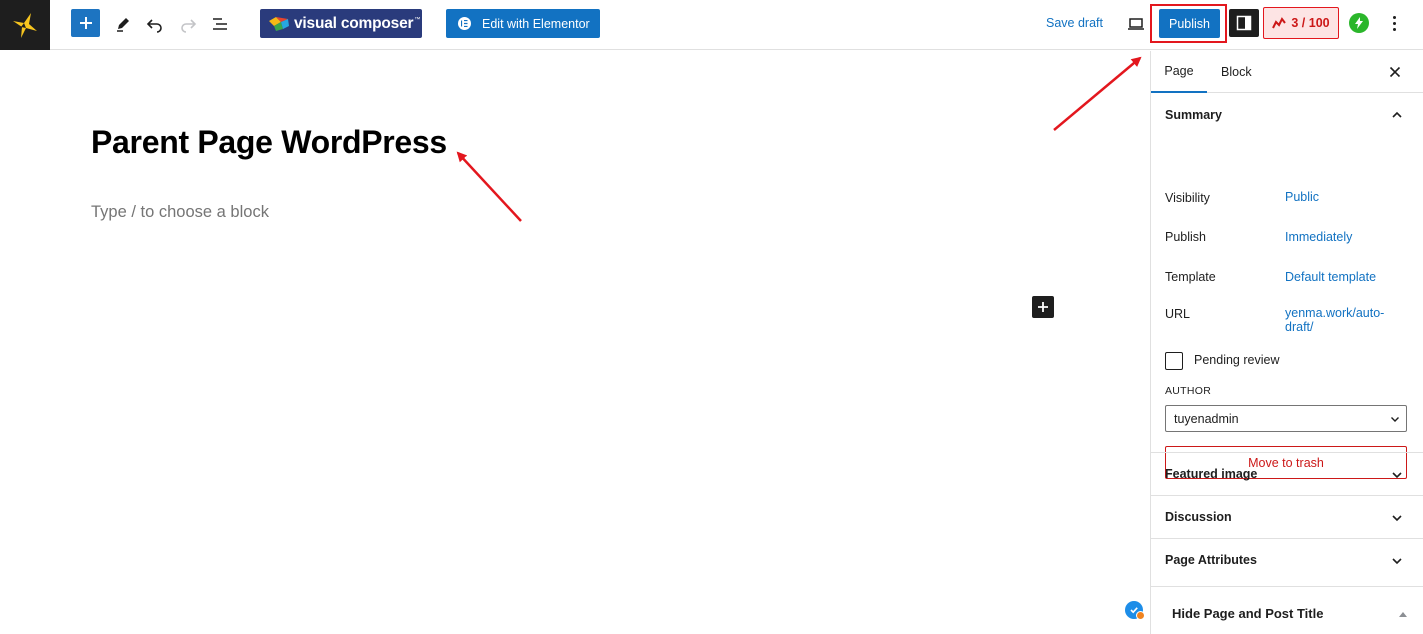  What do you see at coordinates (279, 23) in the screenshot?
I see `visual-composer-logo-icon` at bounding box center [279, 23].